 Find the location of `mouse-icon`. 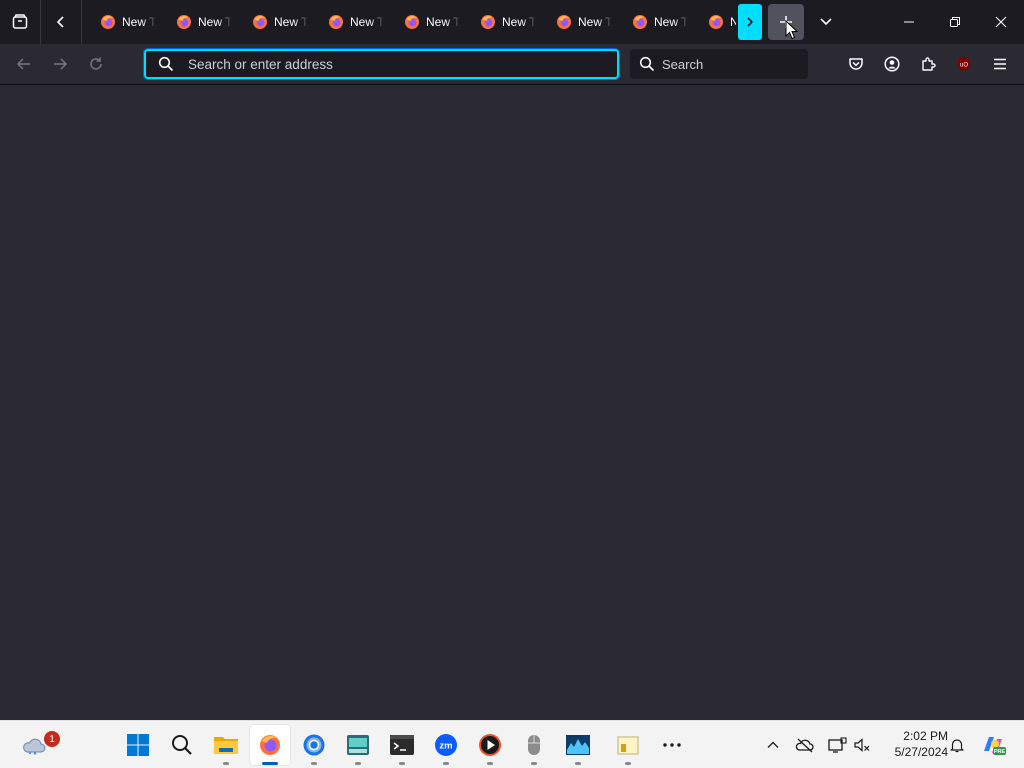

mouse-icon is located at coordinates (534, 745).